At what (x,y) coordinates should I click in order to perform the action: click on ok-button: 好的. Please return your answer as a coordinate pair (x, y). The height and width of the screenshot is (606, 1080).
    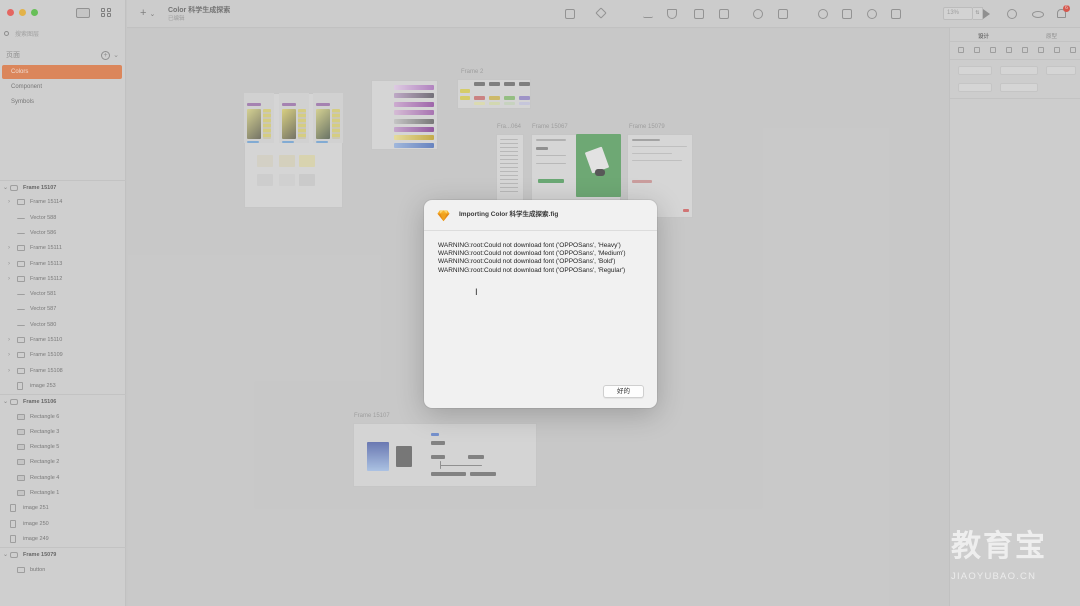
    Looking at the image, I should click on (623, 391).